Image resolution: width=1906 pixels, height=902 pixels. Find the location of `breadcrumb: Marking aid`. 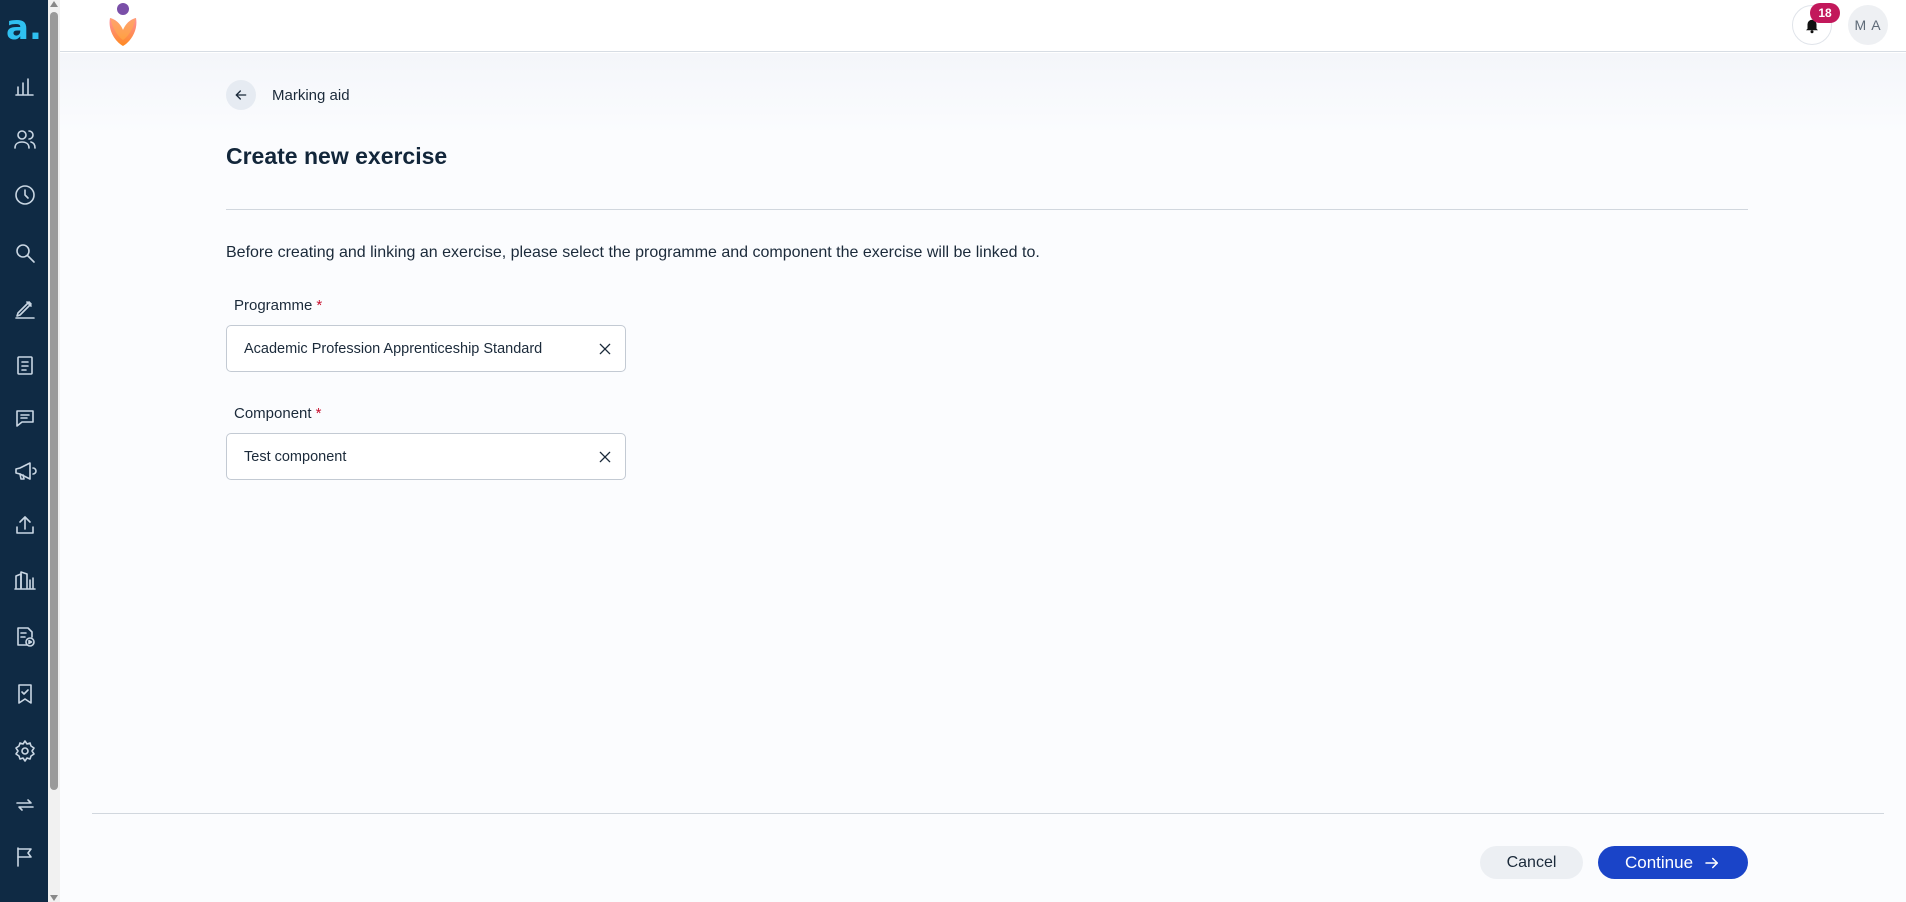

breadcrumb: Marking aid is located at coordinates (288, 95).